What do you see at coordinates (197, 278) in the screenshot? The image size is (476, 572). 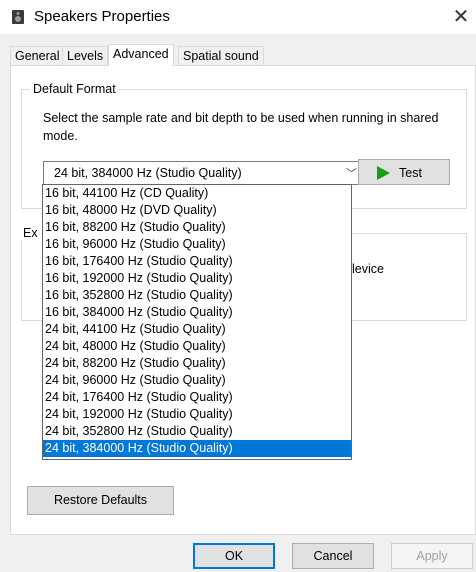 I see `dropdown-option: 16 bit, 192000 Hz (Studio Quality)` at bounding box center [197, 278].